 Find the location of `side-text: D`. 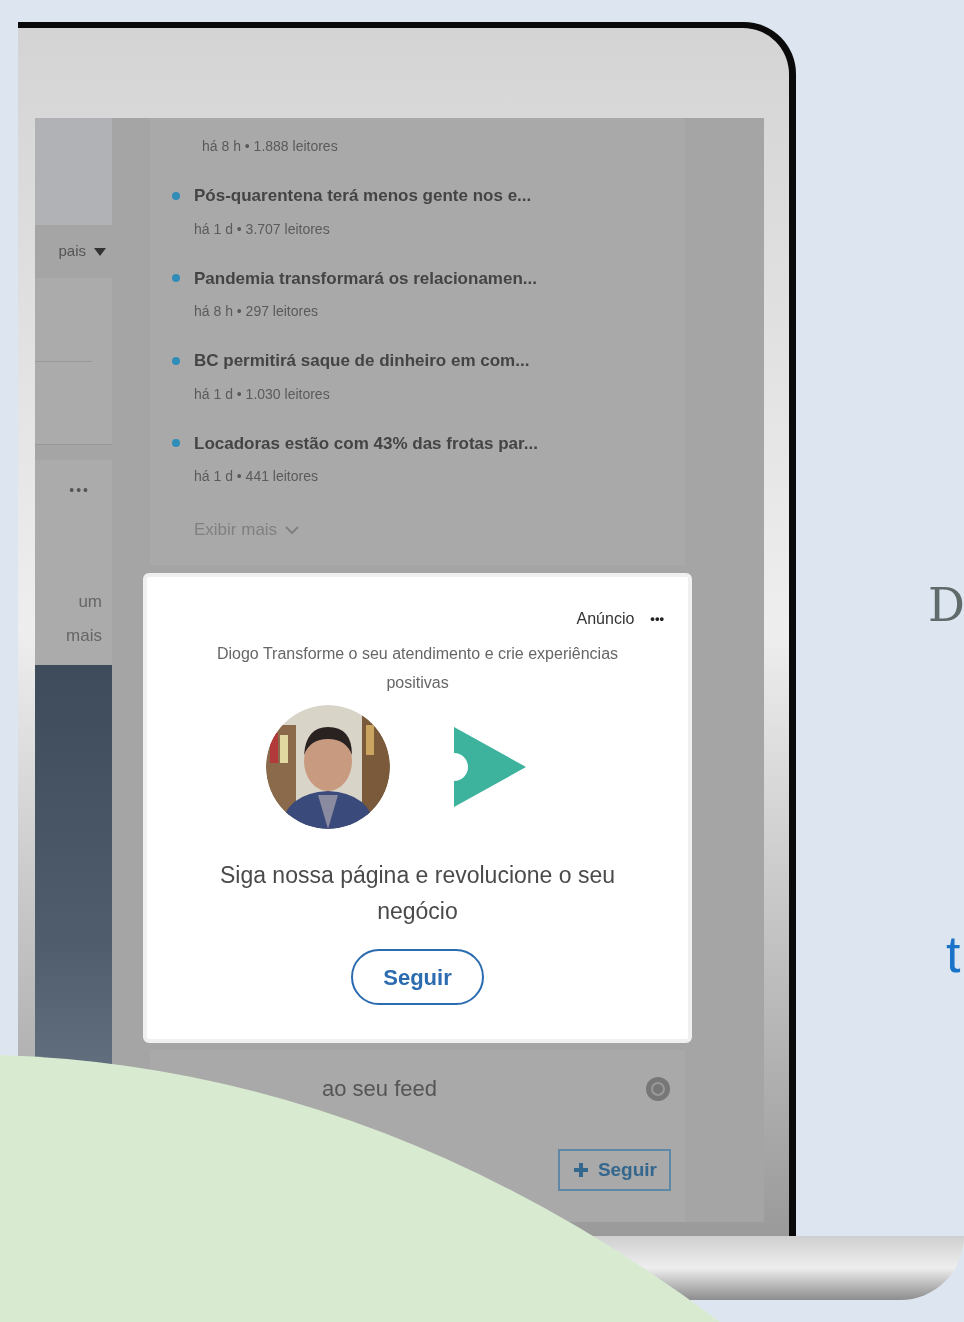

side-text: D is located at coordinates (946, 605).